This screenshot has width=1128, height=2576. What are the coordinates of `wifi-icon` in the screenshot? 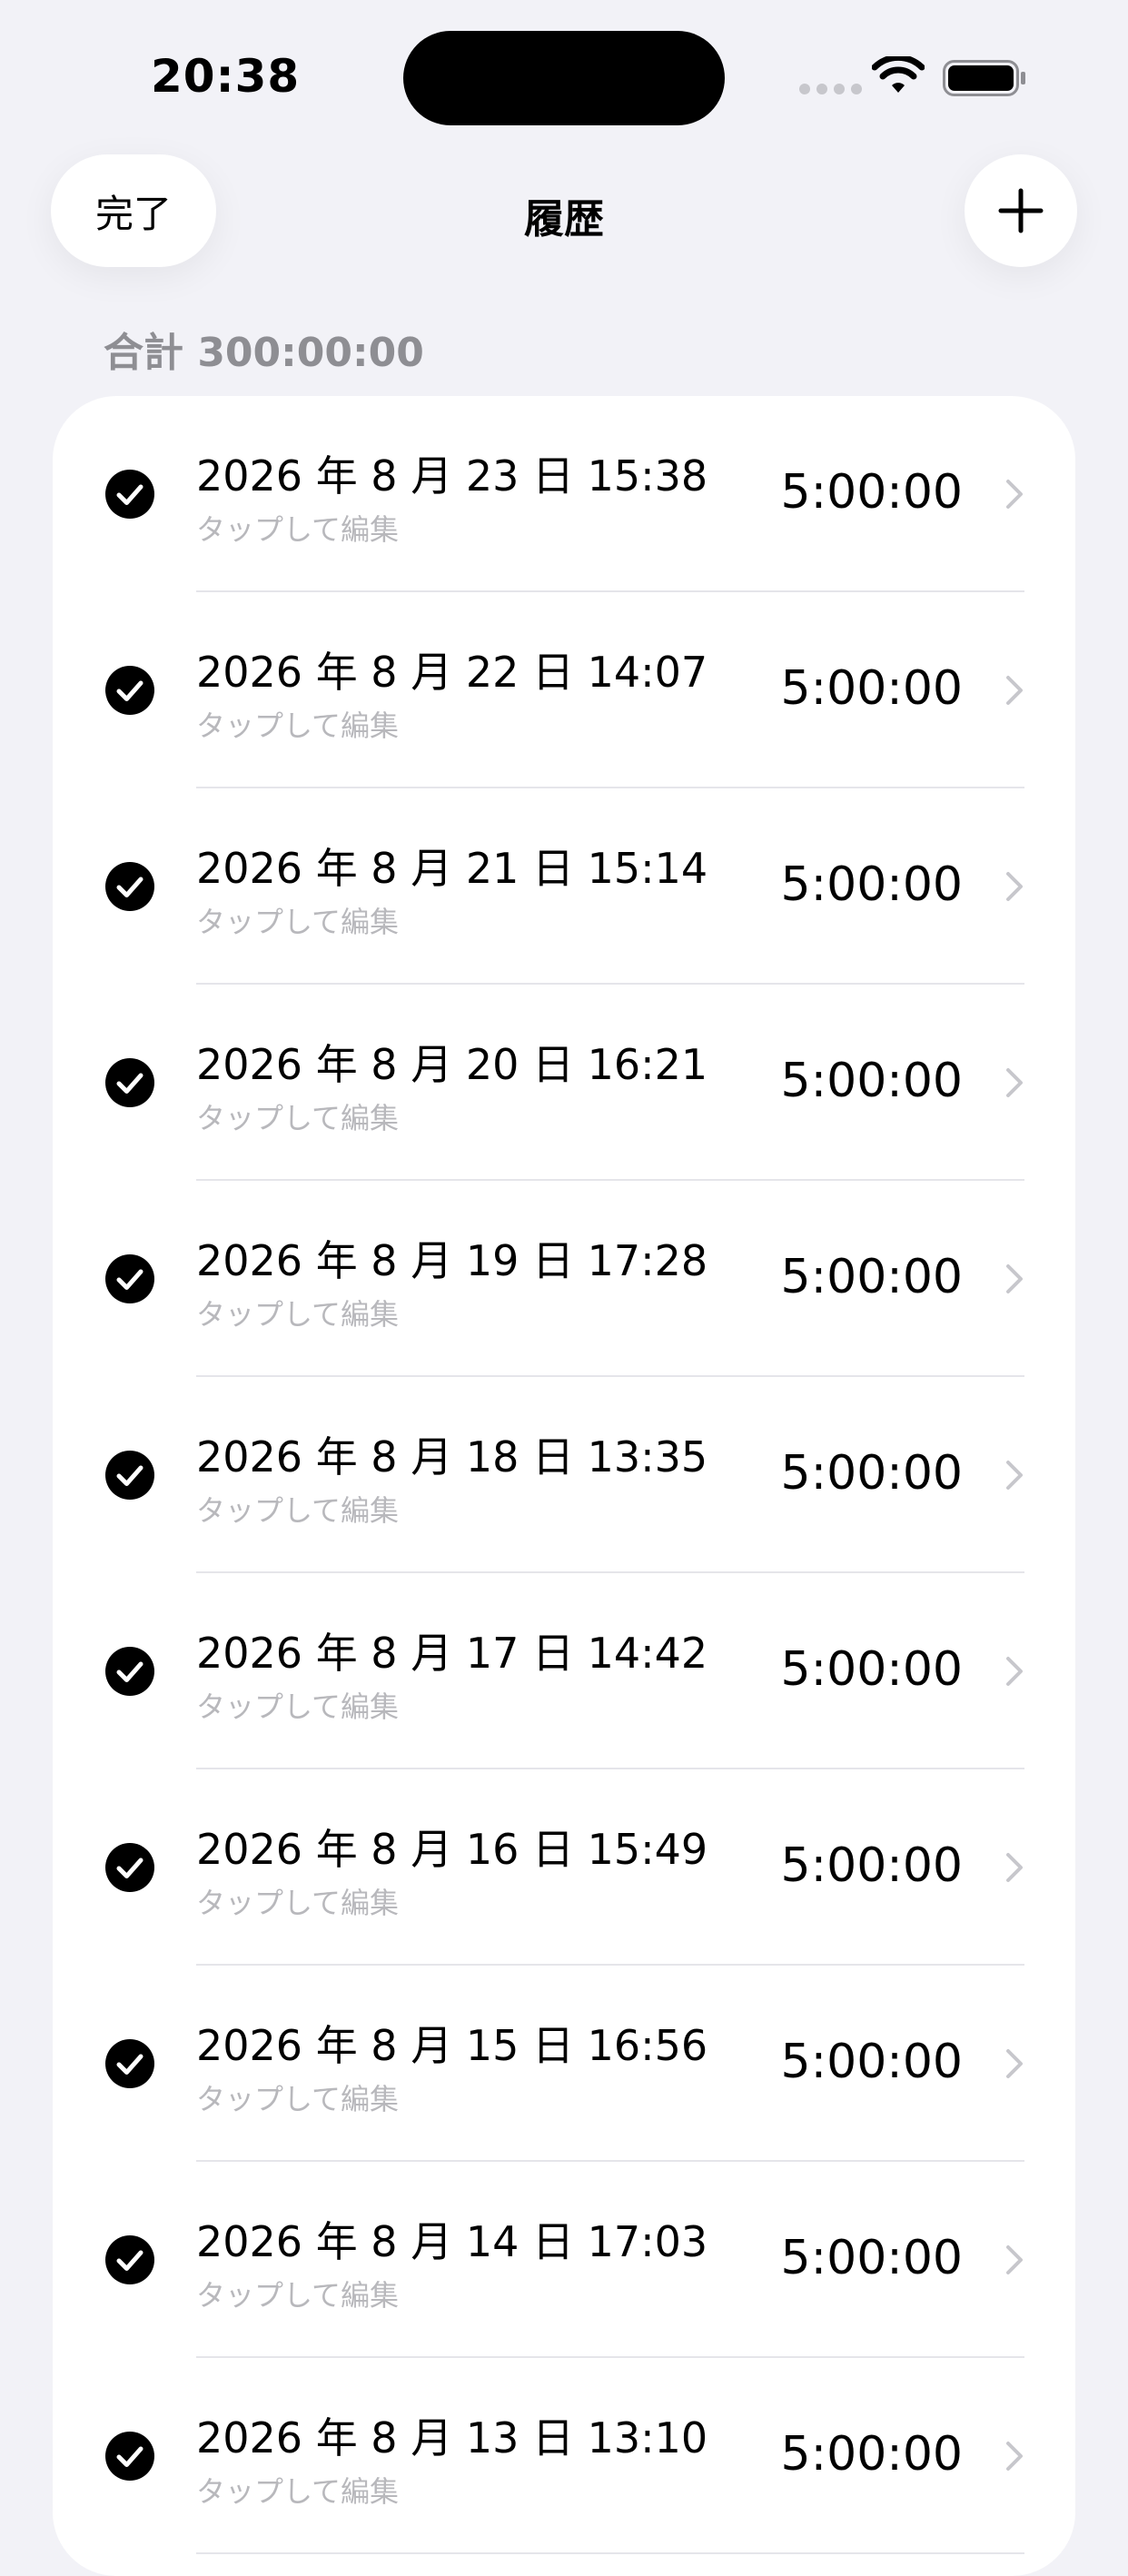 It's located at (898, 74).